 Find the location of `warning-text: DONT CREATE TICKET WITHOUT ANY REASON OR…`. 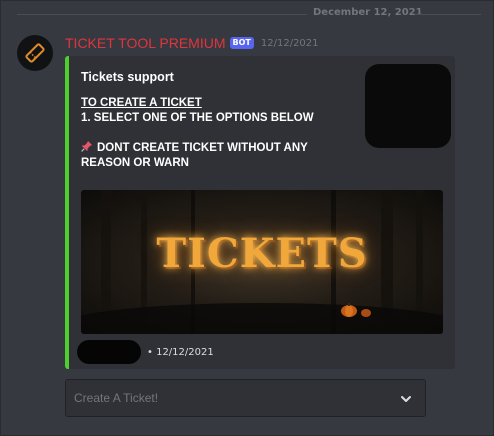

warning-text: DONT CREATE TICKET WITHOUT ANY REASON OR… is located at coordinates (194, 155).